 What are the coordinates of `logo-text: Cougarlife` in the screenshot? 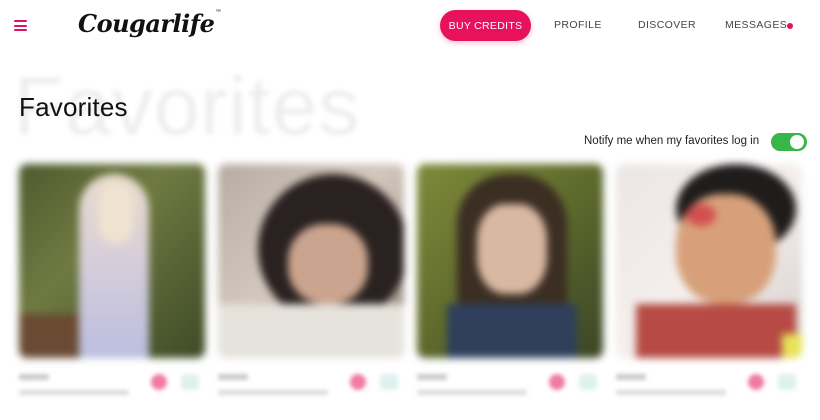 It's located at (146, 23).